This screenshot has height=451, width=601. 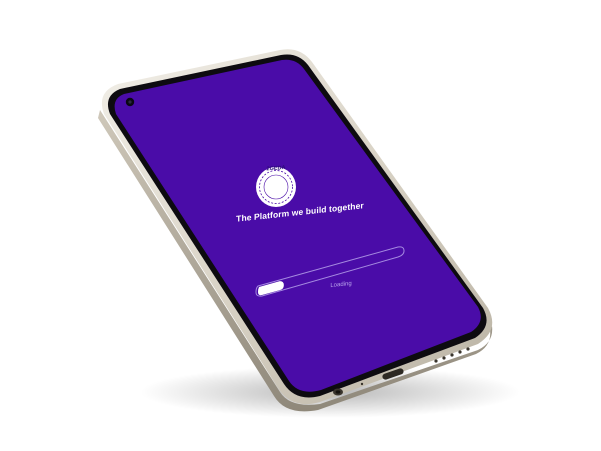 What do you see at coordinates (130, 102) in the screenshot?
I see `front-camera-icon` at bounding box center [130, 102].